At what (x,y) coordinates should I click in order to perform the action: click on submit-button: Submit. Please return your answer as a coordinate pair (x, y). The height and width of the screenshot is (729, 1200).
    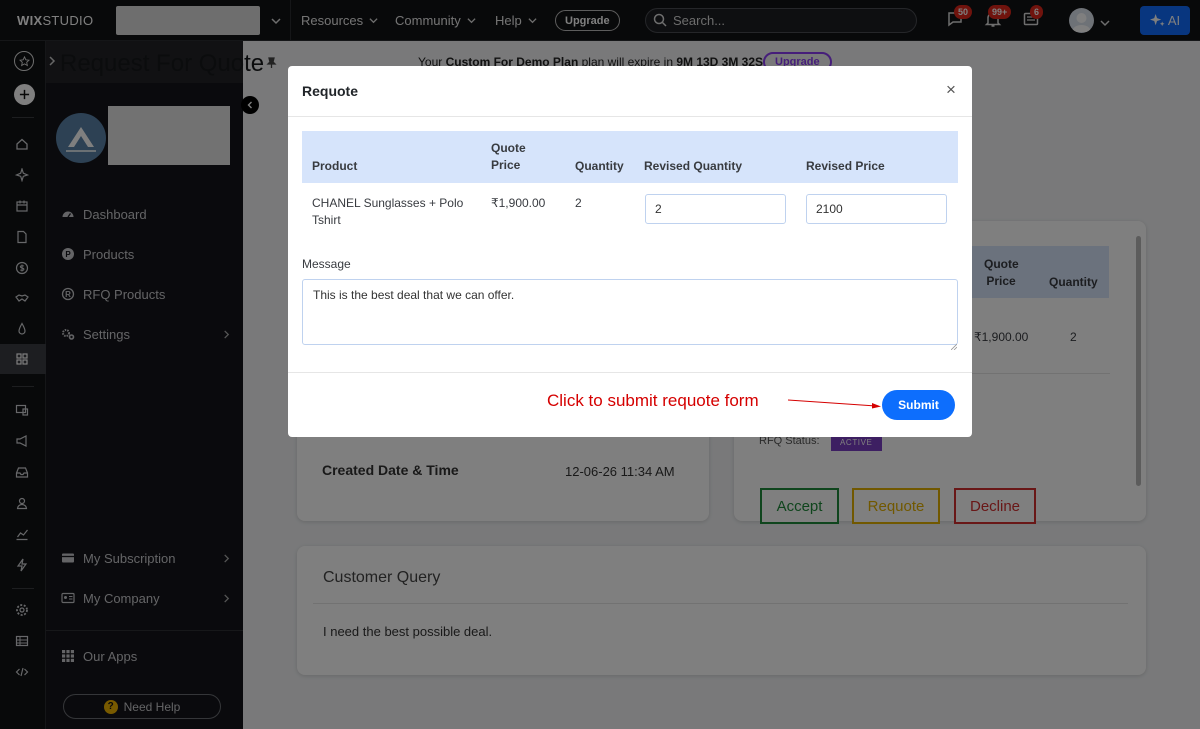
    Looking at the image, I should click on (918, 405).